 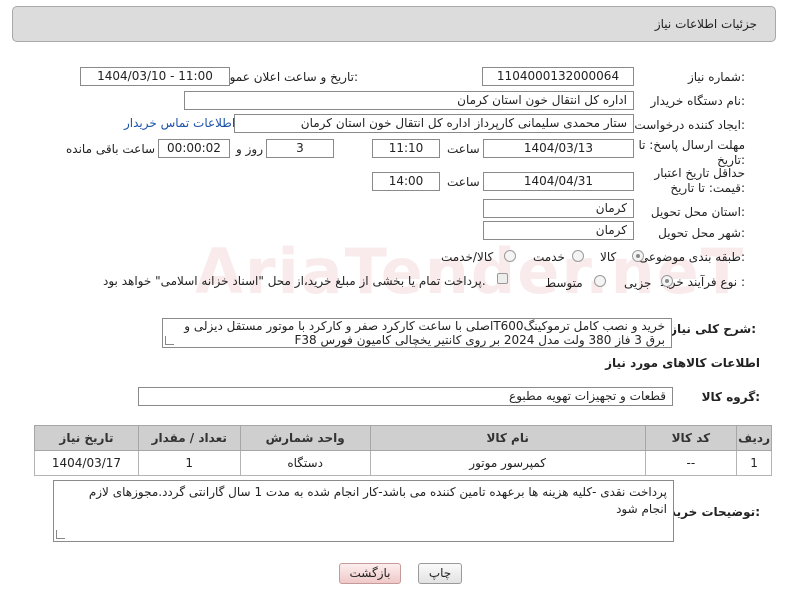 What do you see at coordinates (713, 329) in the screenshot?
I see `description-label: شرح کلی نیاز:` at bounding box center [713, 329].